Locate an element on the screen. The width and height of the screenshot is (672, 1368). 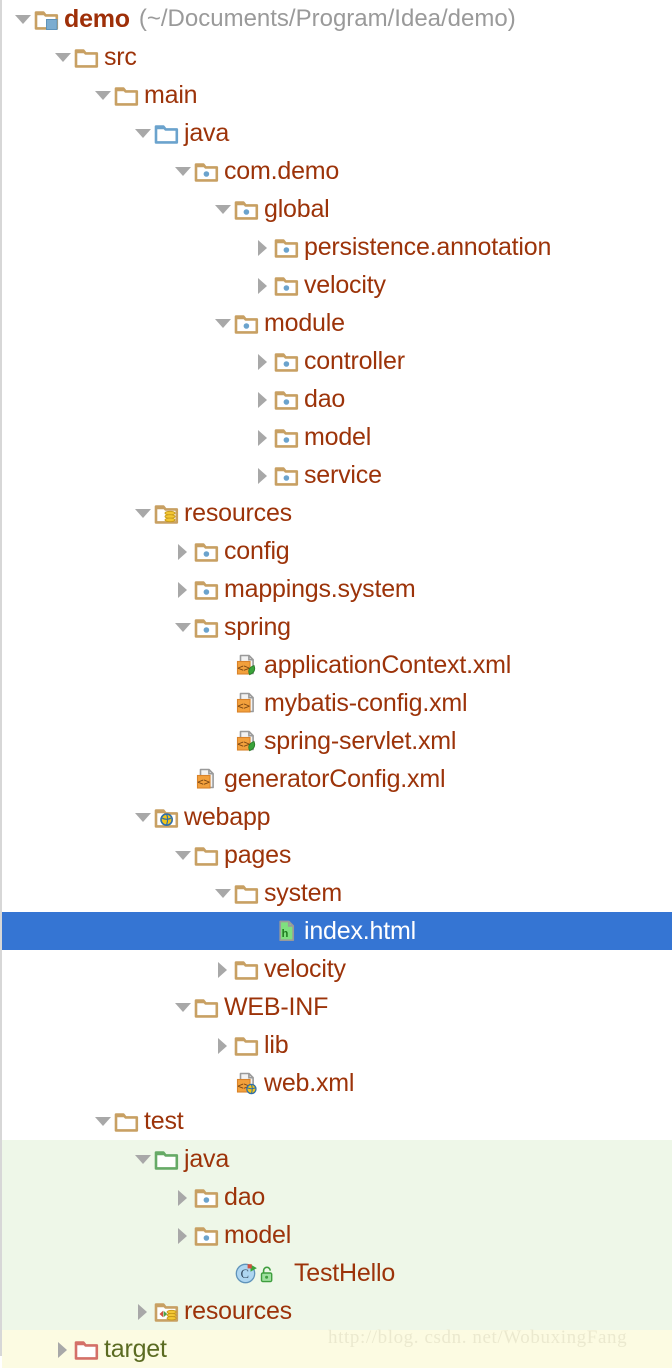
tree-row: <> generatorConfig.xml is located at coordinates (337, 779).